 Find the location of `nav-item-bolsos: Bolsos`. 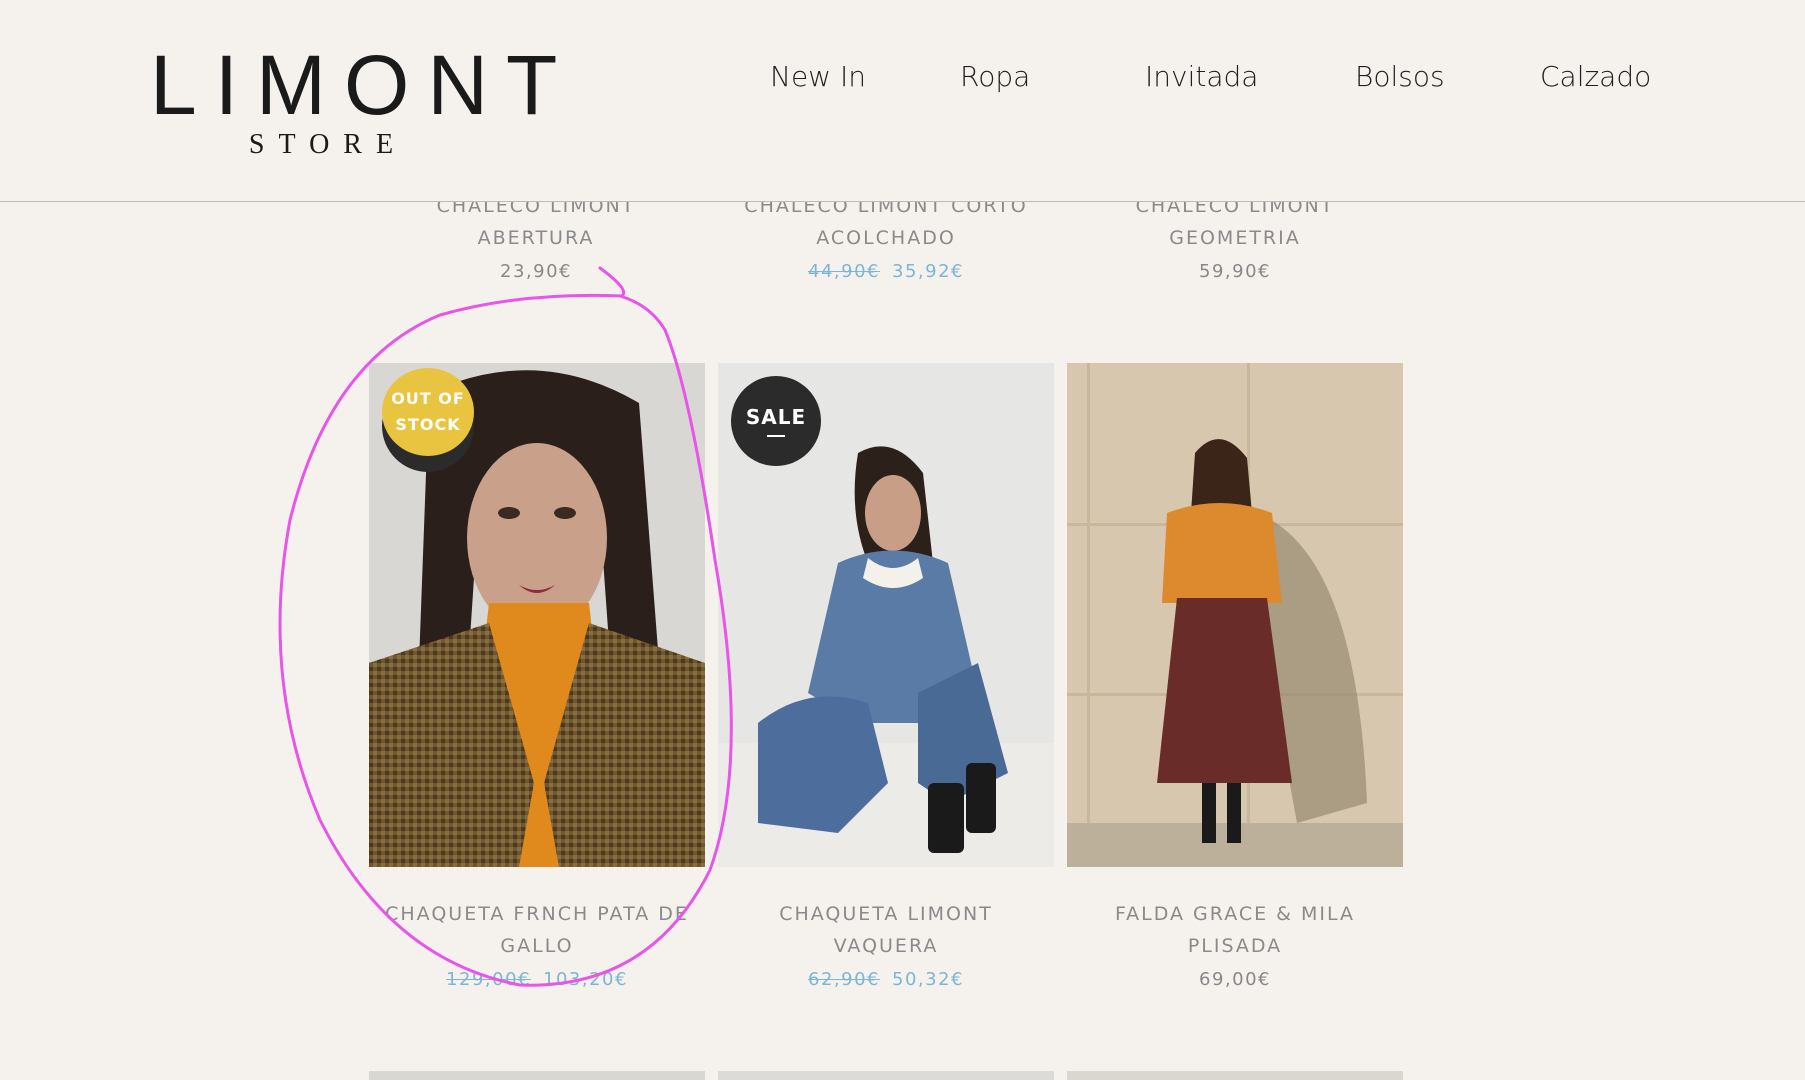

nav-item-bolsos: Bolsos is located at coordinates (1400, 76).